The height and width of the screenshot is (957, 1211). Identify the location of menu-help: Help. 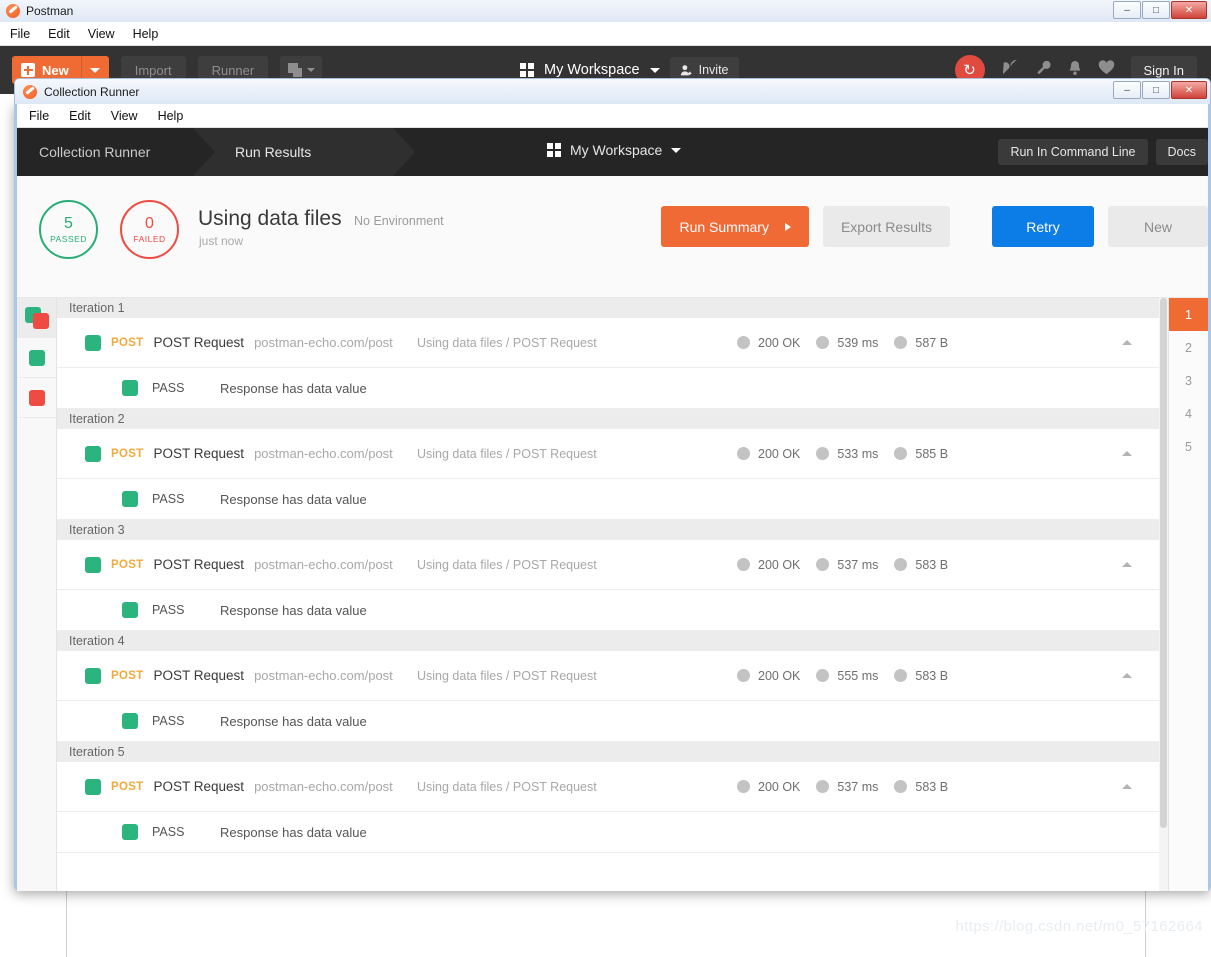
(146, 34).